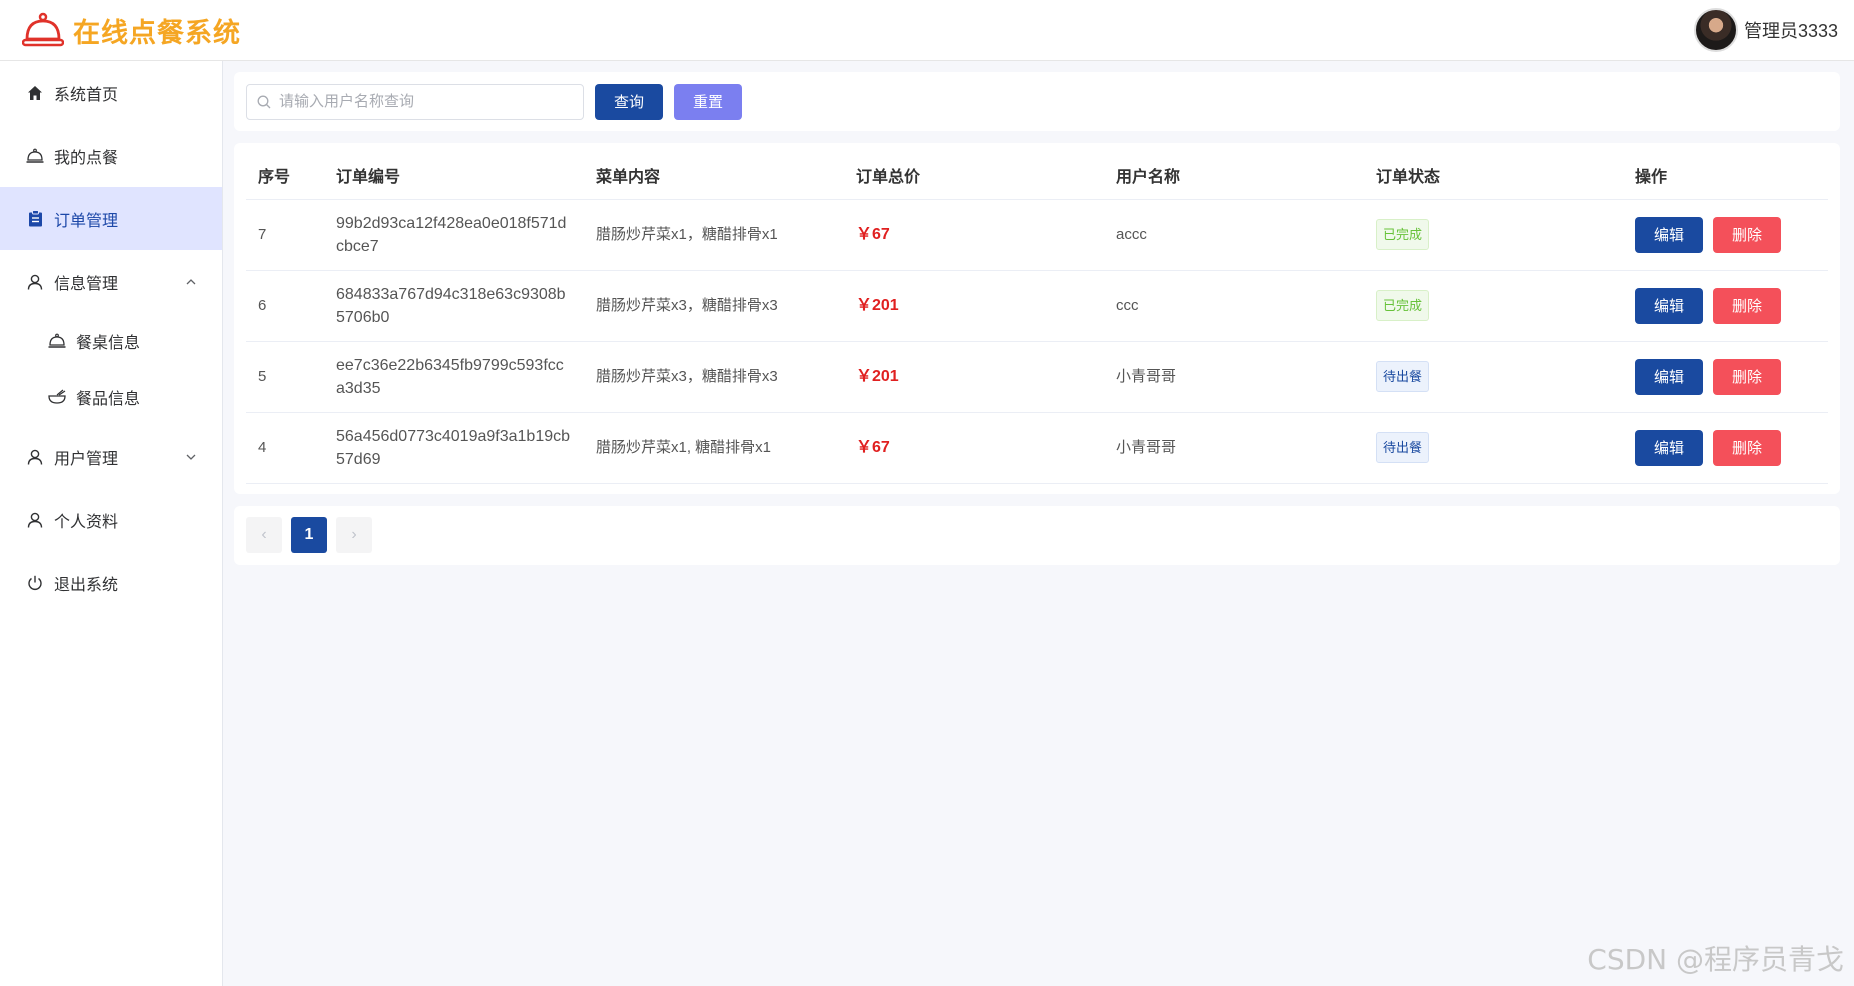 This screenshot has height=986, width=1854. Describe the element at coordinates (86, 284) in the screenshot. I see `sidebar-item-label: 信息管理` at that location.